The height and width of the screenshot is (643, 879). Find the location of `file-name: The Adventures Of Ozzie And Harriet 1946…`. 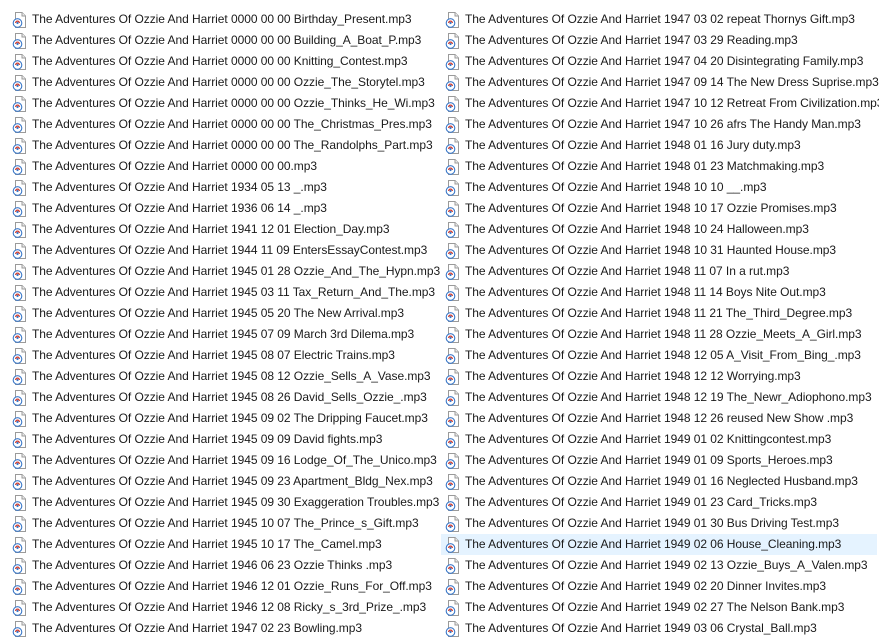

file-name: The Adventures Of Ozzie And Harriet 1946… is located at coordinates (229, 607).